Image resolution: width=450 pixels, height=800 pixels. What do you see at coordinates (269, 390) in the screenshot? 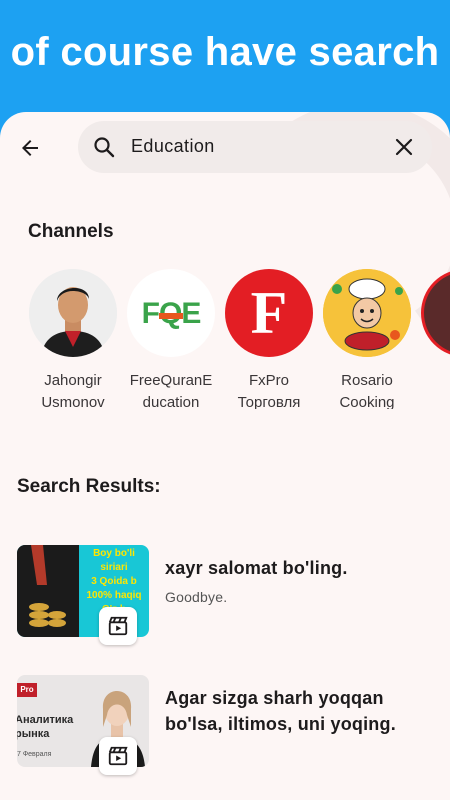
I see `channel-name: FxPro Торговля` at bounding box center [269, 390].